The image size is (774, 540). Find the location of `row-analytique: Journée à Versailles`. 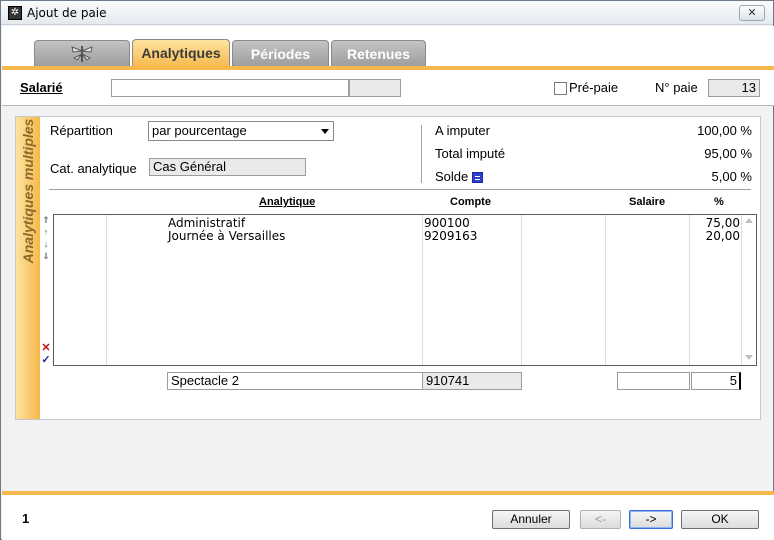

row-analytique: Journée à Versailles is located at coordinates (227, 236).